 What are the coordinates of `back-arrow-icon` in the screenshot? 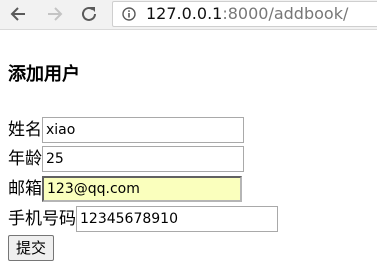 It's located at (18, 14).